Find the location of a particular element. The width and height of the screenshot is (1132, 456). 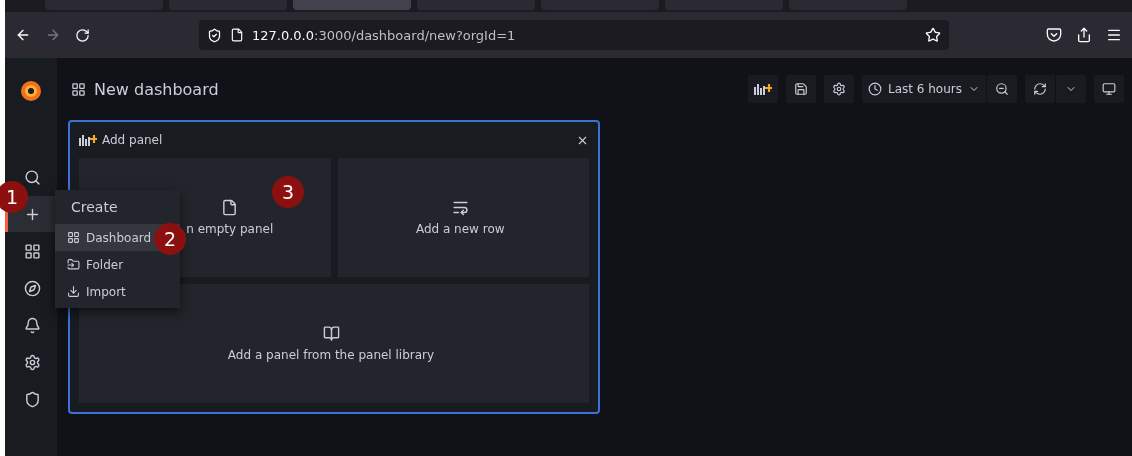

bell-icon is located at coordinates (32, 325).